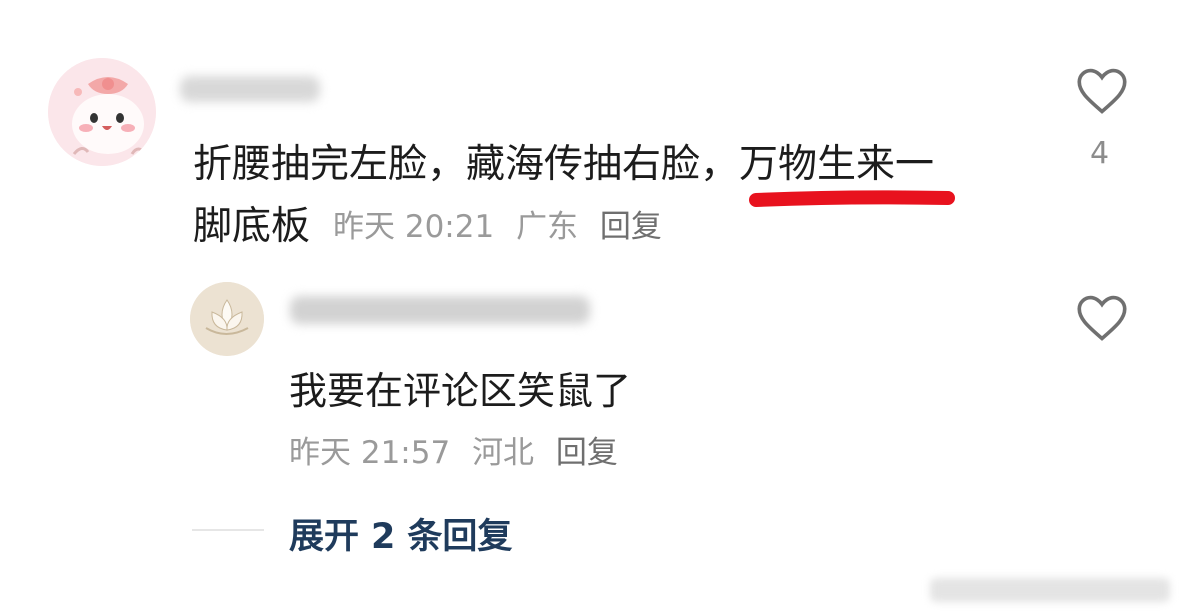  Describe the element at coordinates (503, 223) in the screenshot. I see `comment-meta: 昨天 20:21 广东 回复` at that location.